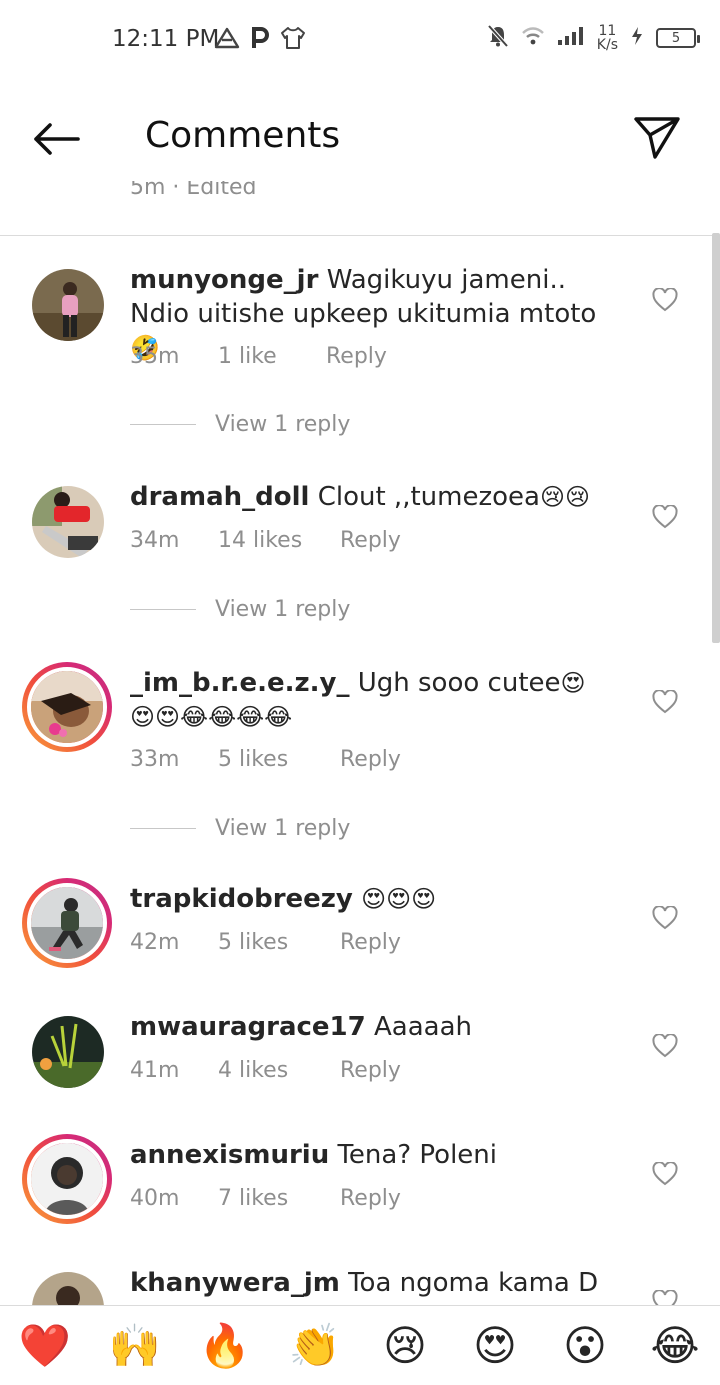 This screenshot has width=720, height=1385. What do you see at coordinates (293, 40) in the screenshot?
I see `shirt-icon` at bounding box center [293, 40].